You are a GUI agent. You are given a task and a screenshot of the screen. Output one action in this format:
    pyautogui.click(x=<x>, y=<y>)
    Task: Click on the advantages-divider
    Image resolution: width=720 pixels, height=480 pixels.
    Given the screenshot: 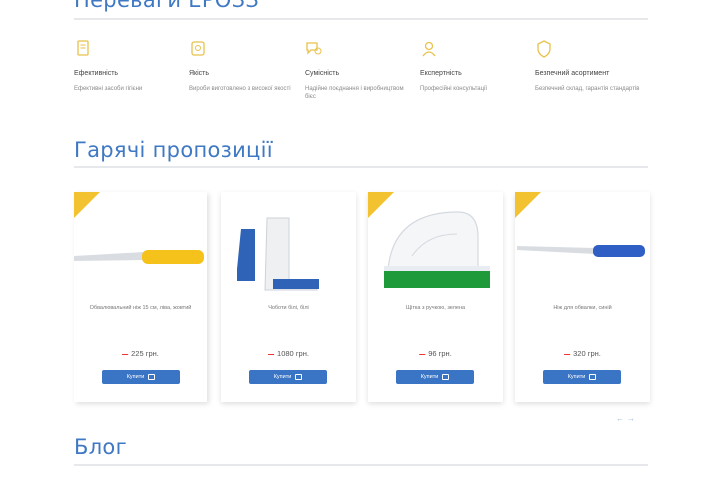 What is the action you would take?
    pyautogui.click(x=361, y=19)
    